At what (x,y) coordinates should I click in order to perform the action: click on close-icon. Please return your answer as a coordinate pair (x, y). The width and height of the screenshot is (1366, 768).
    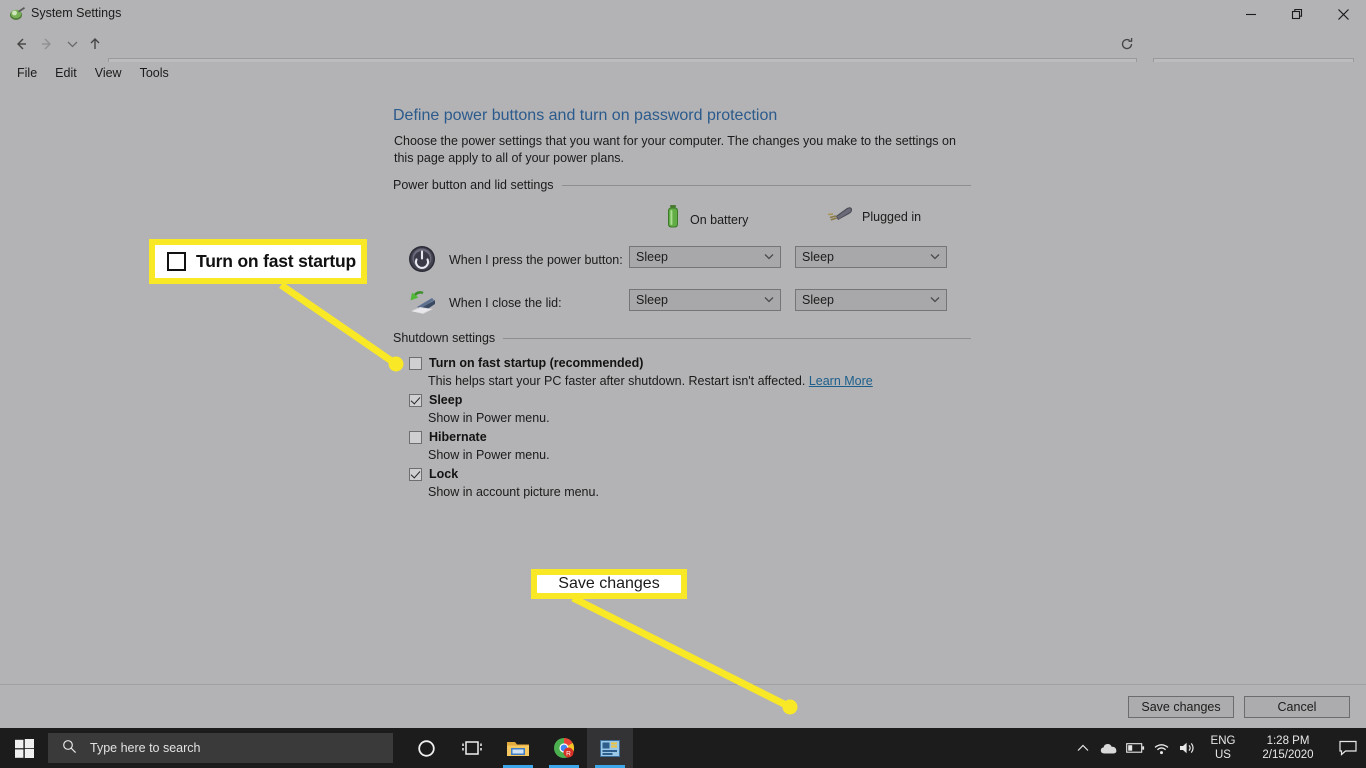
    Looking at the image, I should click on (1343, 14).